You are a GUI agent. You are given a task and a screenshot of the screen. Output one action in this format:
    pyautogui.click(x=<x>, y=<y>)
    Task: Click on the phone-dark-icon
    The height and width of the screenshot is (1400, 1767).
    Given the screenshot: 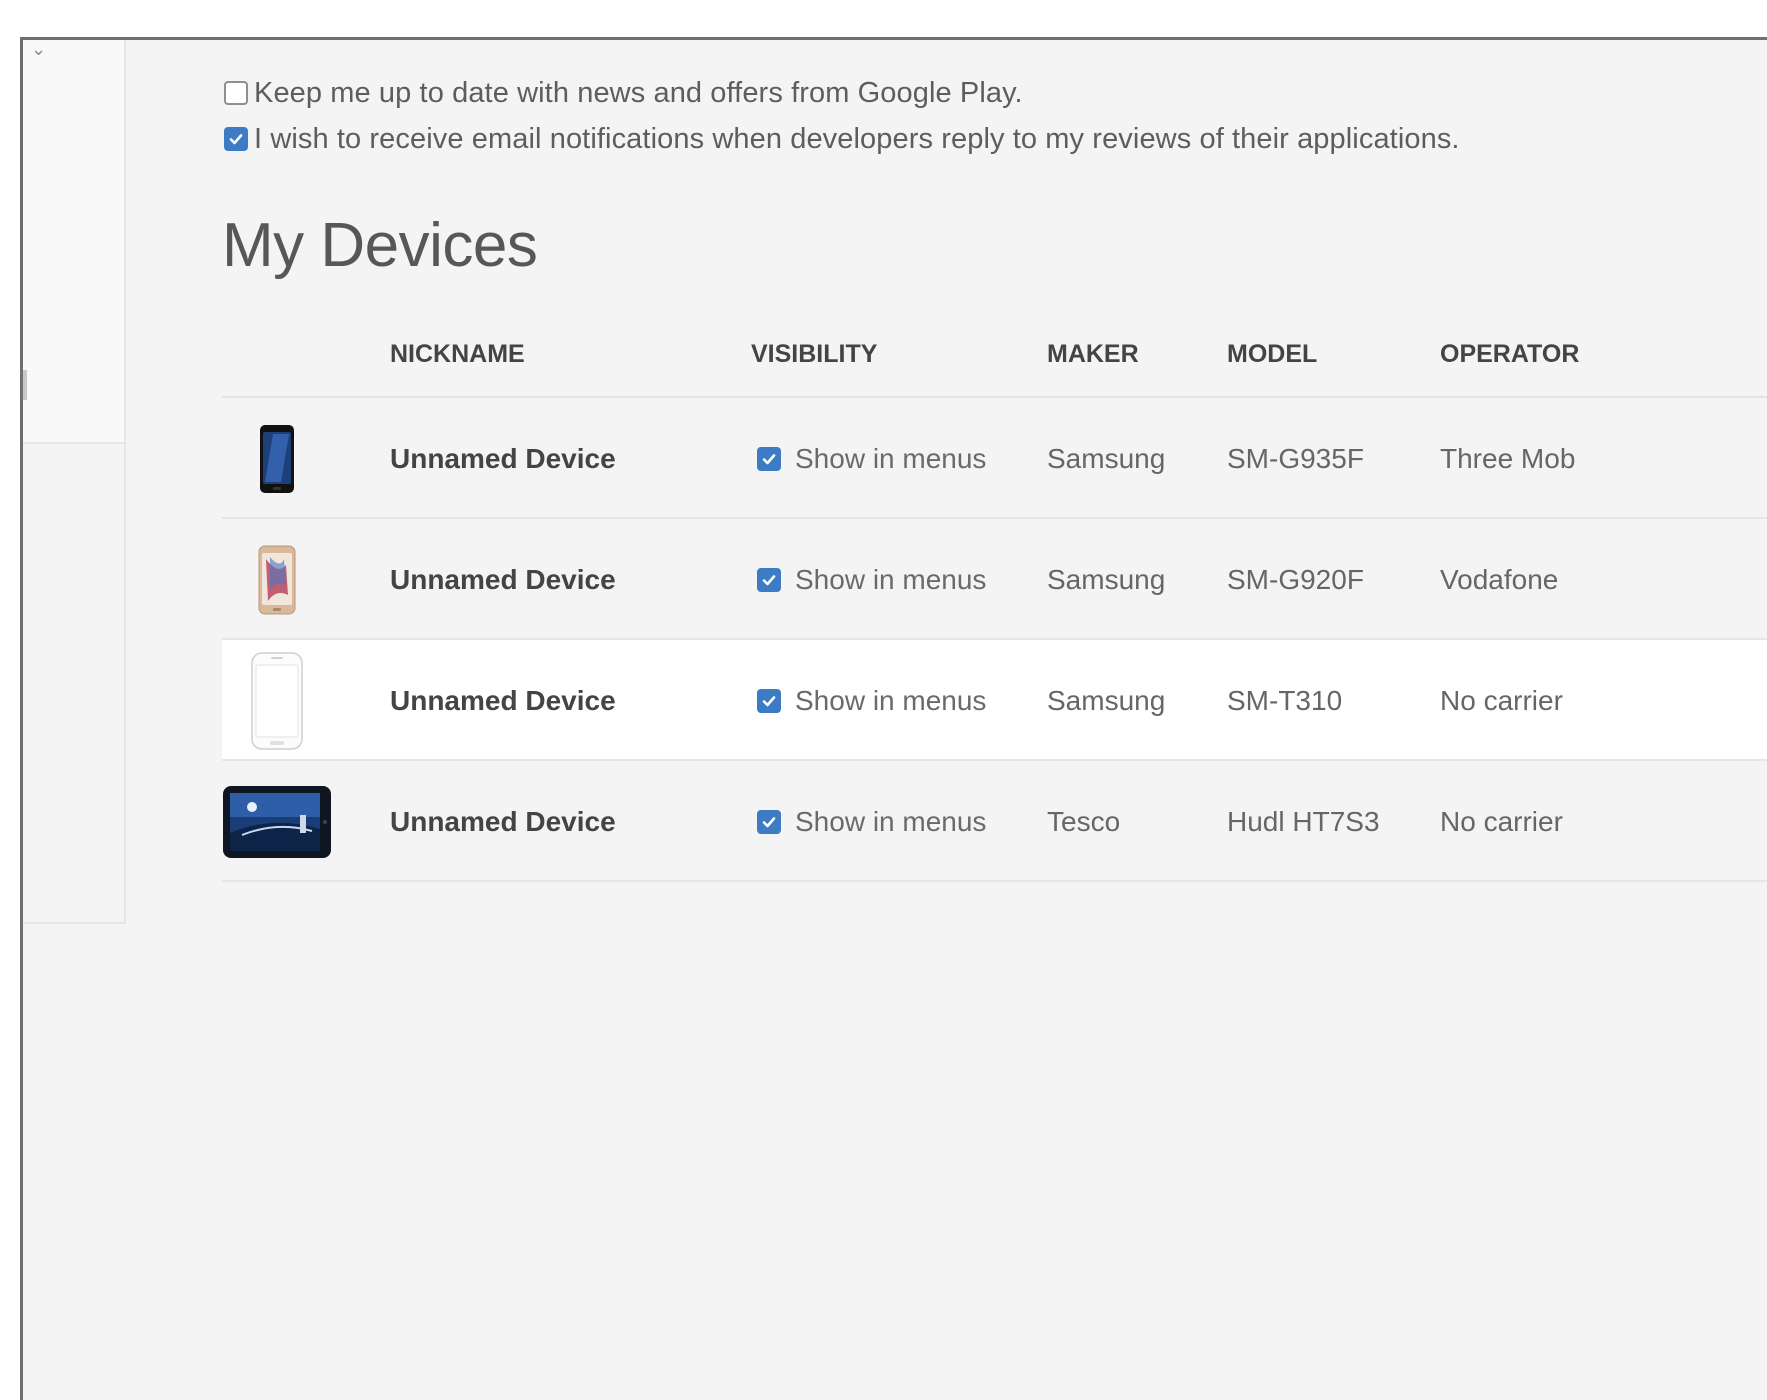 What is the action you would take?
    pyautogui.click(x=277, y=458)
    